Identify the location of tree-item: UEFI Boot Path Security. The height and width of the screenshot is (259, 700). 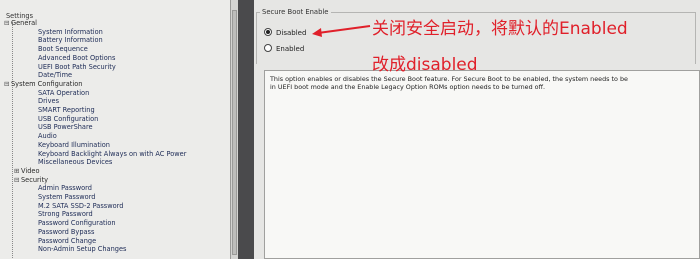
(77, 67).